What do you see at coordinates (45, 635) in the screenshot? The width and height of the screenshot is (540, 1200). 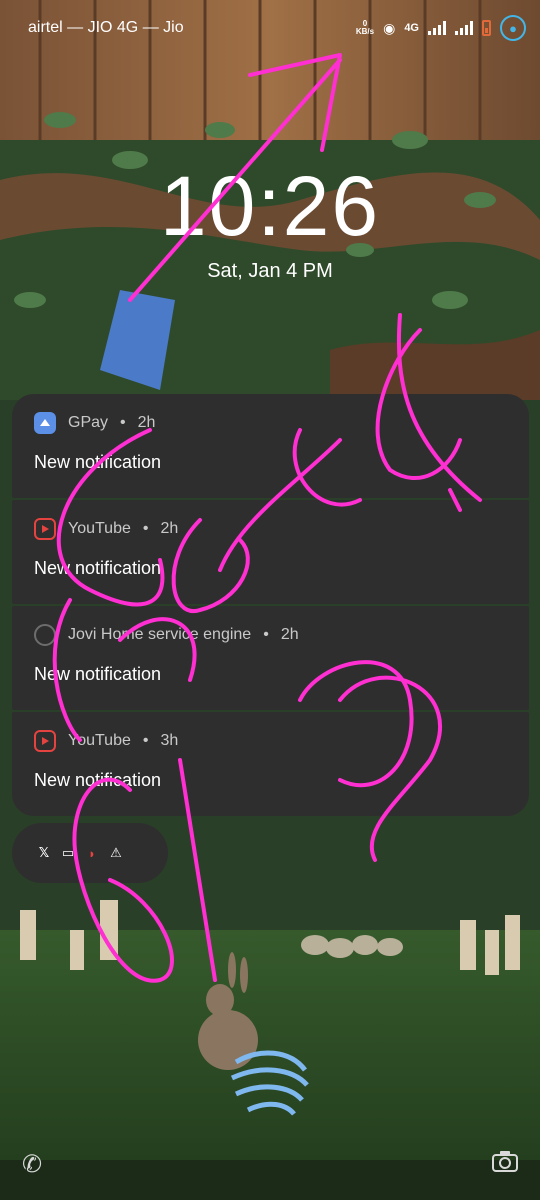 I see `jovi-icon` at bounding box center [45, 635].